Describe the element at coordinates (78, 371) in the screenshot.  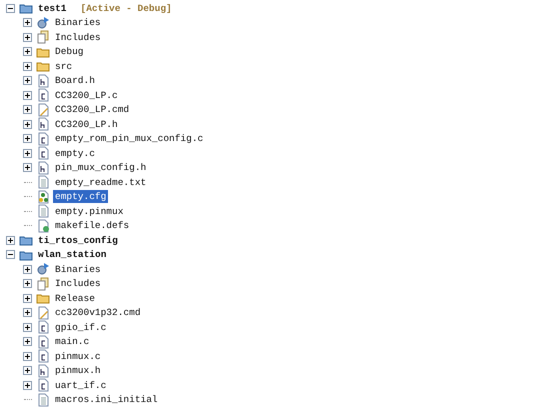
I see `tree-item: pinmux.h` at that location.